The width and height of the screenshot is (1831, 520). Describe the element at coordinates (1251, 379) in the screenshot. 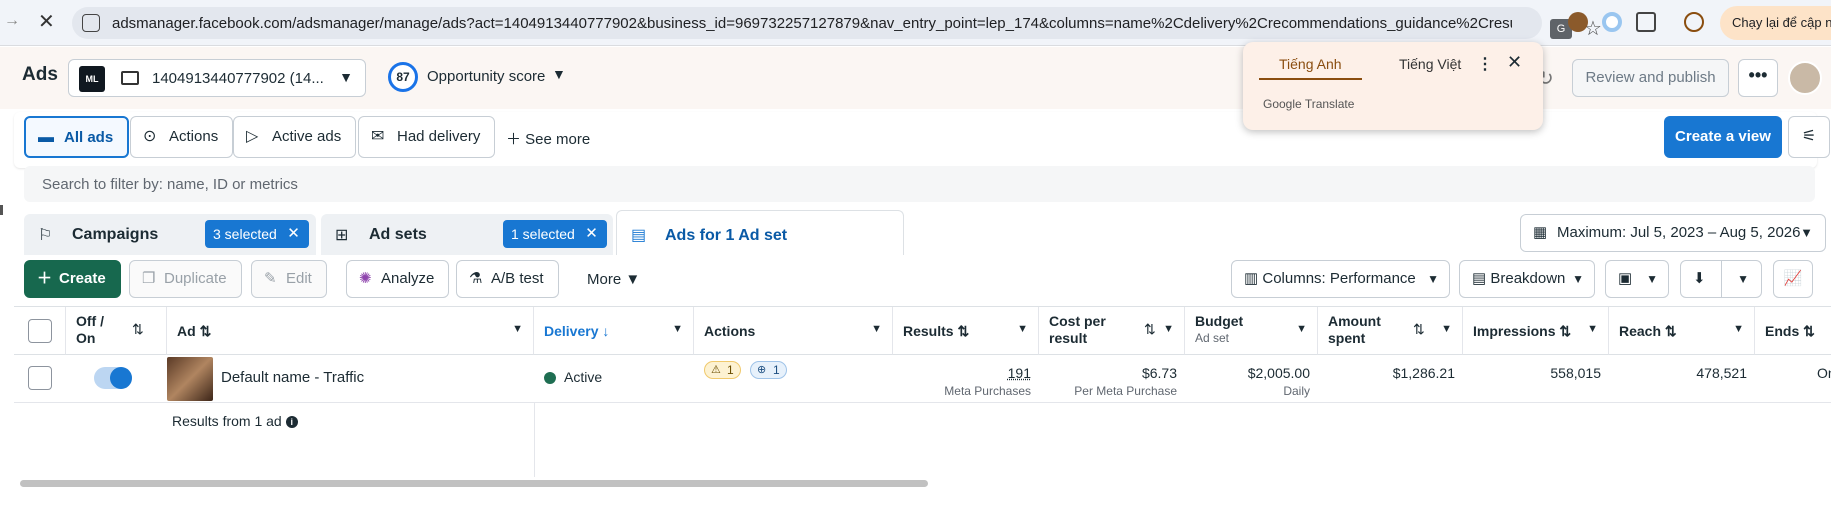

I see `budget-cell: $2,005.00 Daily` at that location.